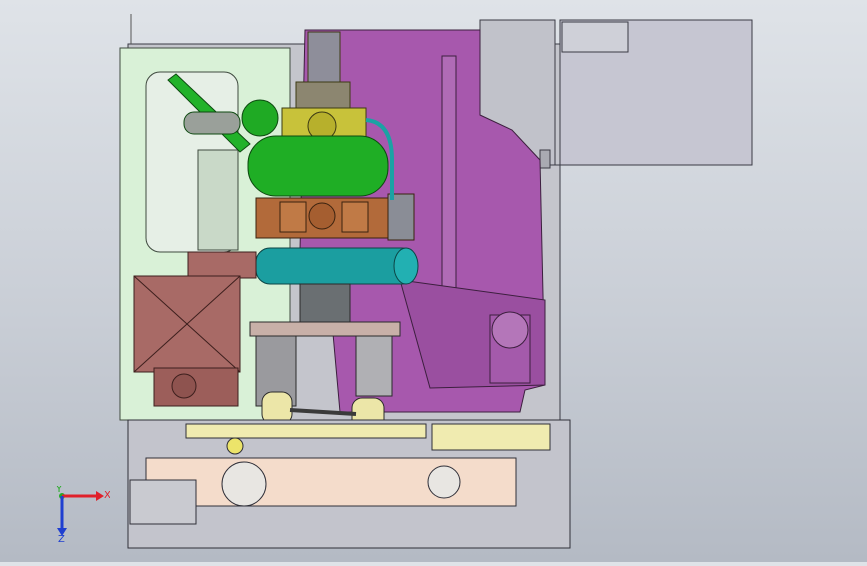 The width and height of the screenshot is (867, 566). Describe the element at coordinates (62, 516) in the screenshot. I see `z-axis-arrow` at that location.